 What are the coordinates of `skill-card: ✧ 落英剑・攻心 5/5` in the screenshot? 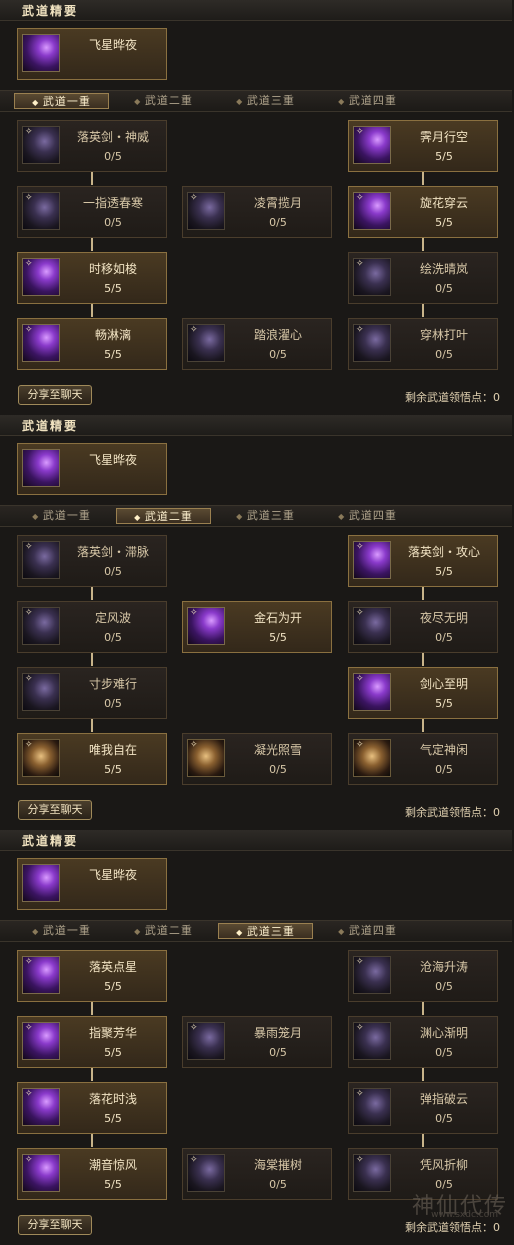 It's located at (423, 561).